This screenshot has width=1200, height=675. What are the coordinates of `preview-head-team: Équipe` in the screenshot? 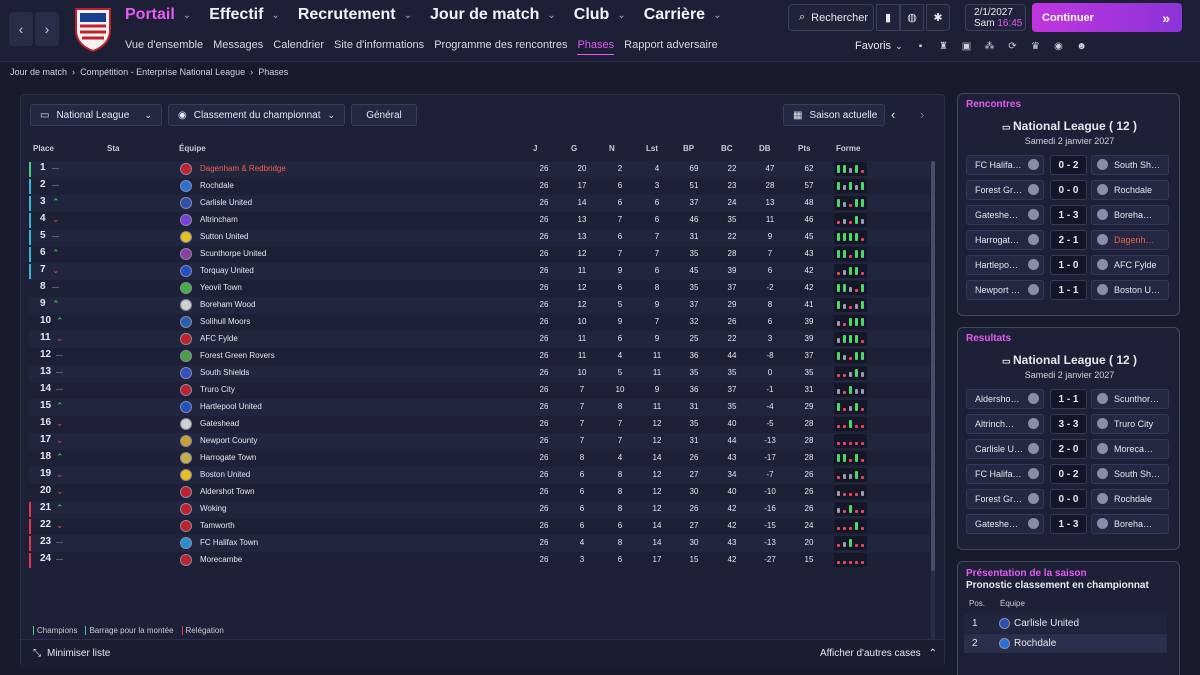 It's located at (1012, 603).